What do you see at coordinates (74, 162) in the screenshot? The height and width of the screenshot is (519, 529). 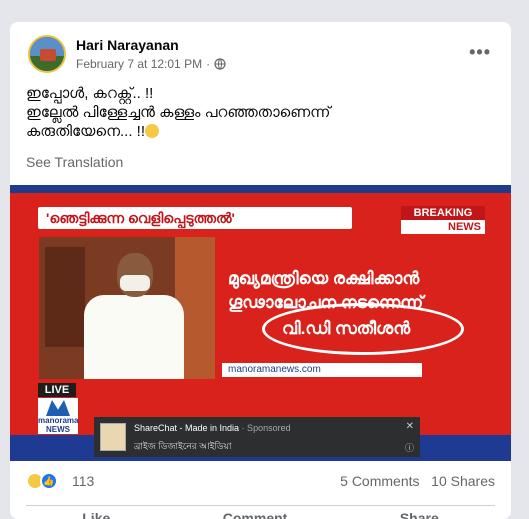 I see `see-translation-link: See Translation` at bounding box center [74, 162].